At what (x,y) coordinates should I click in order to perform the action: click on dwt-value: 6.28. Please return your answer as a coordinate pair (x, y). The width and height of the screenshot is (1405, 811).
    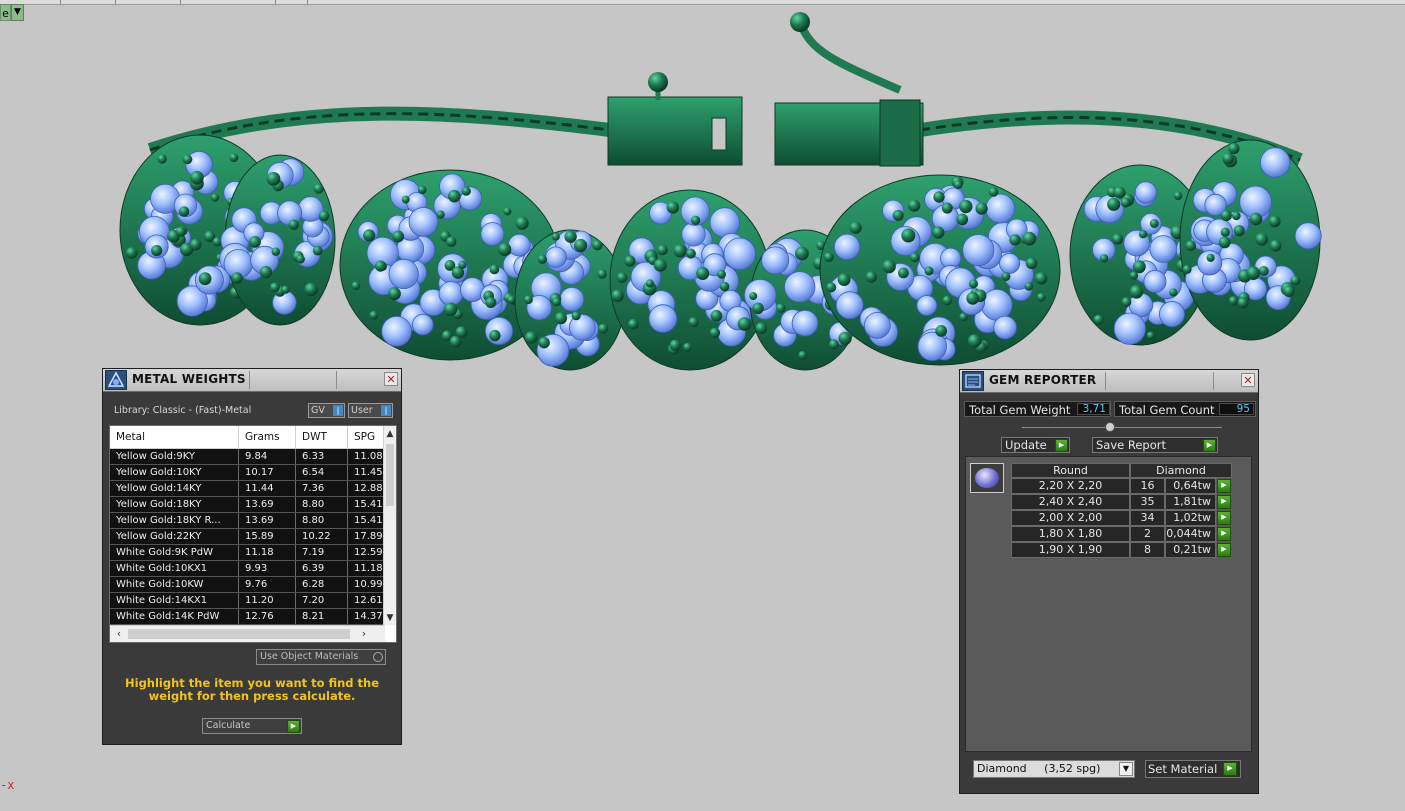
    Looking at the image, I should click on (322, 584).